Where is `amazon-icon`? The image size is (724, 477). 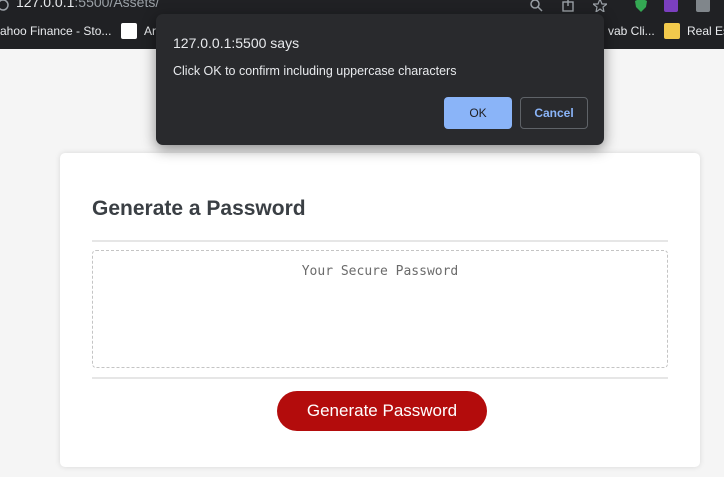 amazon-icon is located at coordinates (129, 31).